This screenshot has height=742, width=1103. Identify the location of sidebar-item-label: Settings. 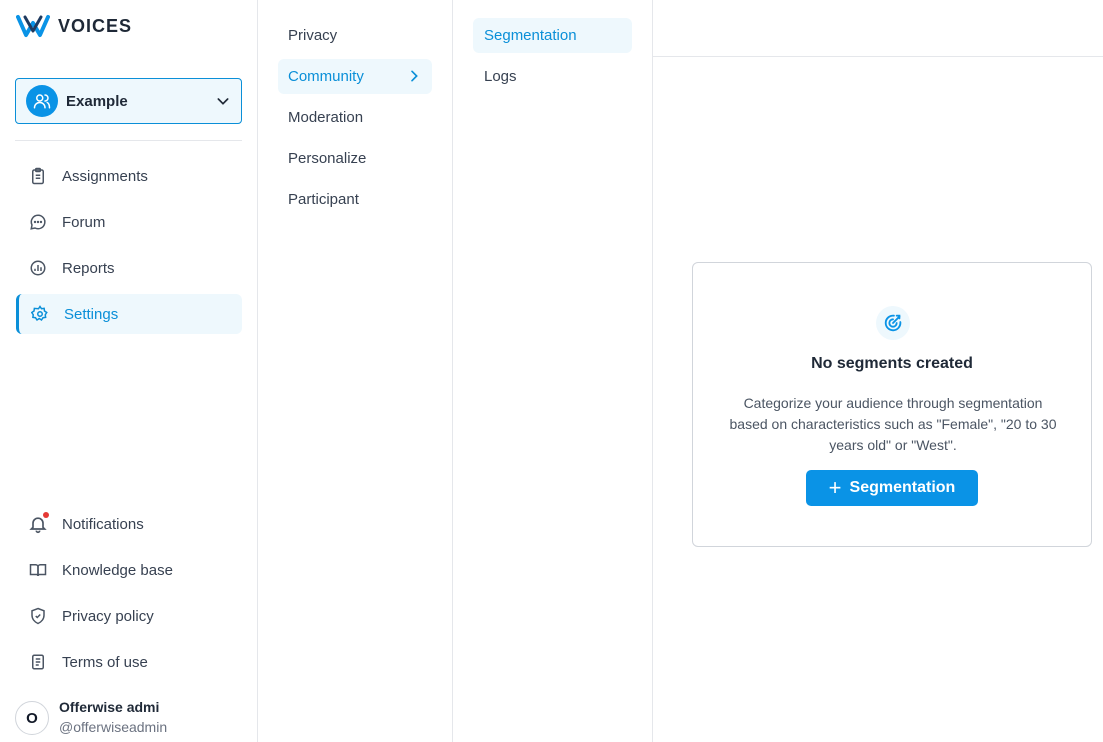
(91, 314).